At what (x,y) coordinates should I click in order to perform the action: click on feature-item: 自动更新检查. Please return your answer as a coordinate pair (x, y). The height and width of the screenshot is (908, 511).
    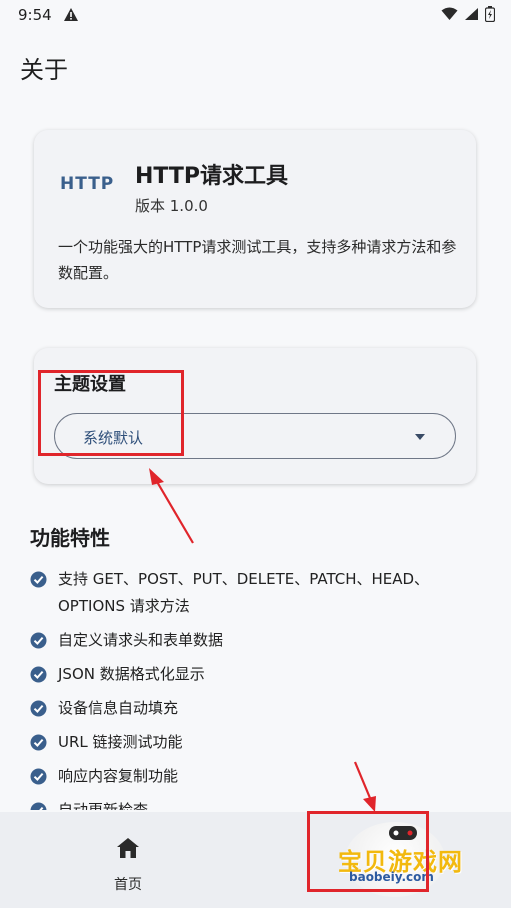
    Looking at the image, I should click on (260, 803).